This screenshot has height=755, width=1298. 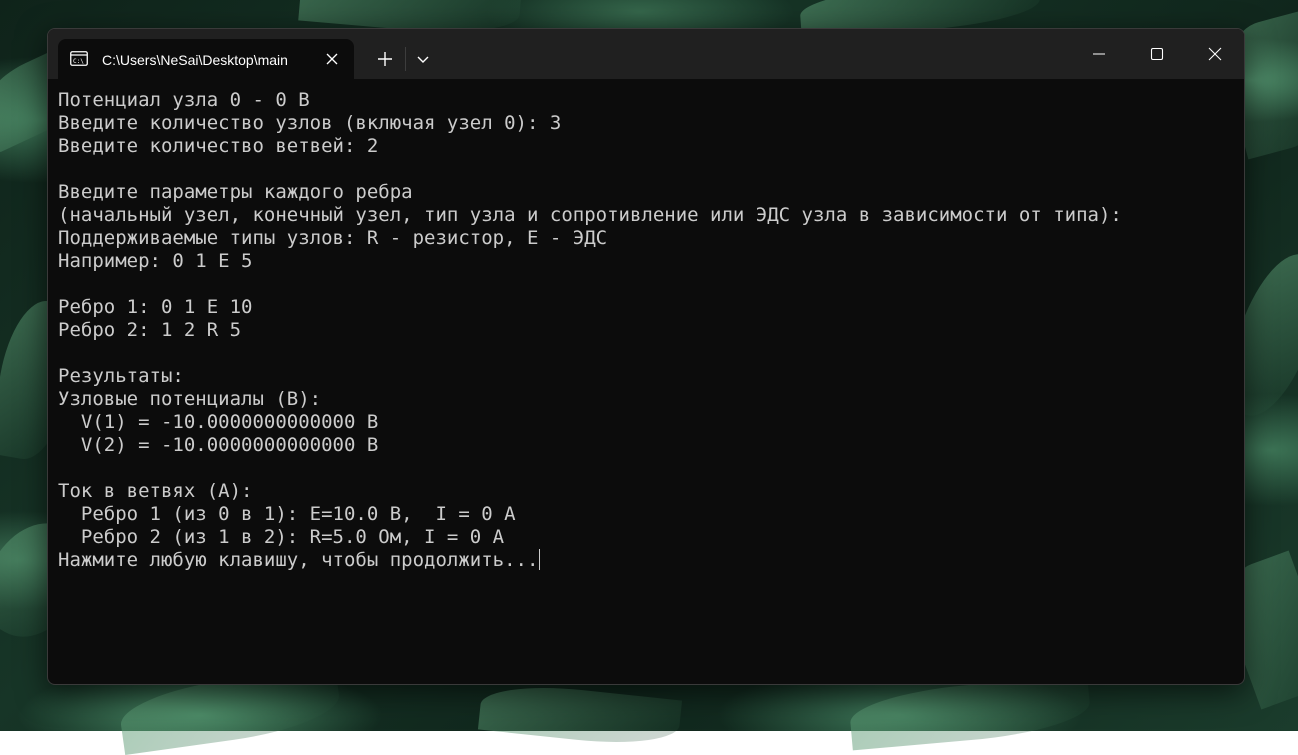 What do you see at coordinates (78, 61) in the screenshot?
I see `svg-text: C:\` at bounding box center [78, 61].